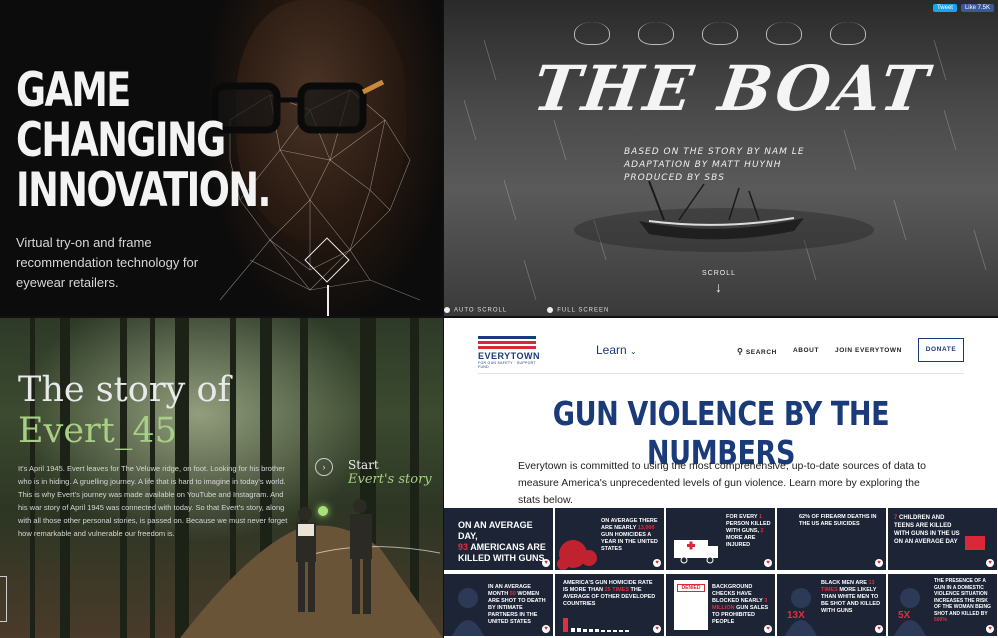  I want to click on stat-number: 50, so click(512, 594).